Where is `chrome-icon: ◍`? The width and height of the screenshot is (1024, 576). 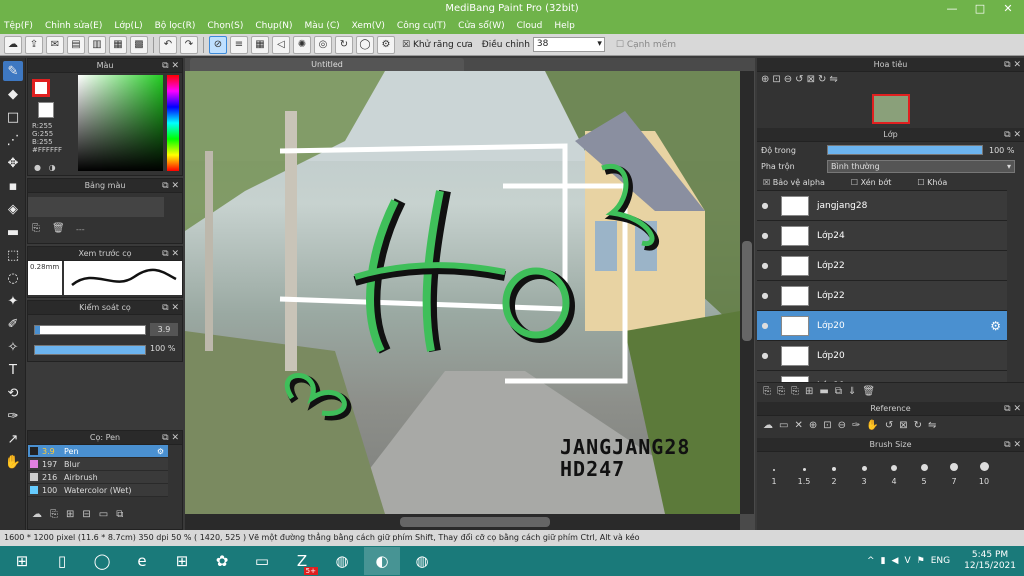 chrome-icon: ◍ is located at coordinates (342, 561).